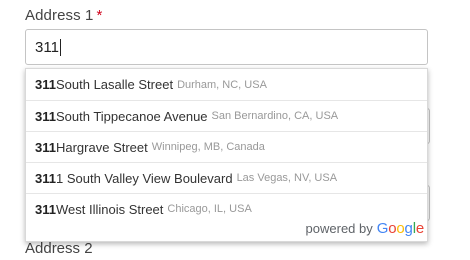 This screenshot has width=470, height=260. What do you see at coordinates (109, 209) in the screenshot?
I see `suggestion-main-text: West Illinois Street` at bounding box center [109, 209].